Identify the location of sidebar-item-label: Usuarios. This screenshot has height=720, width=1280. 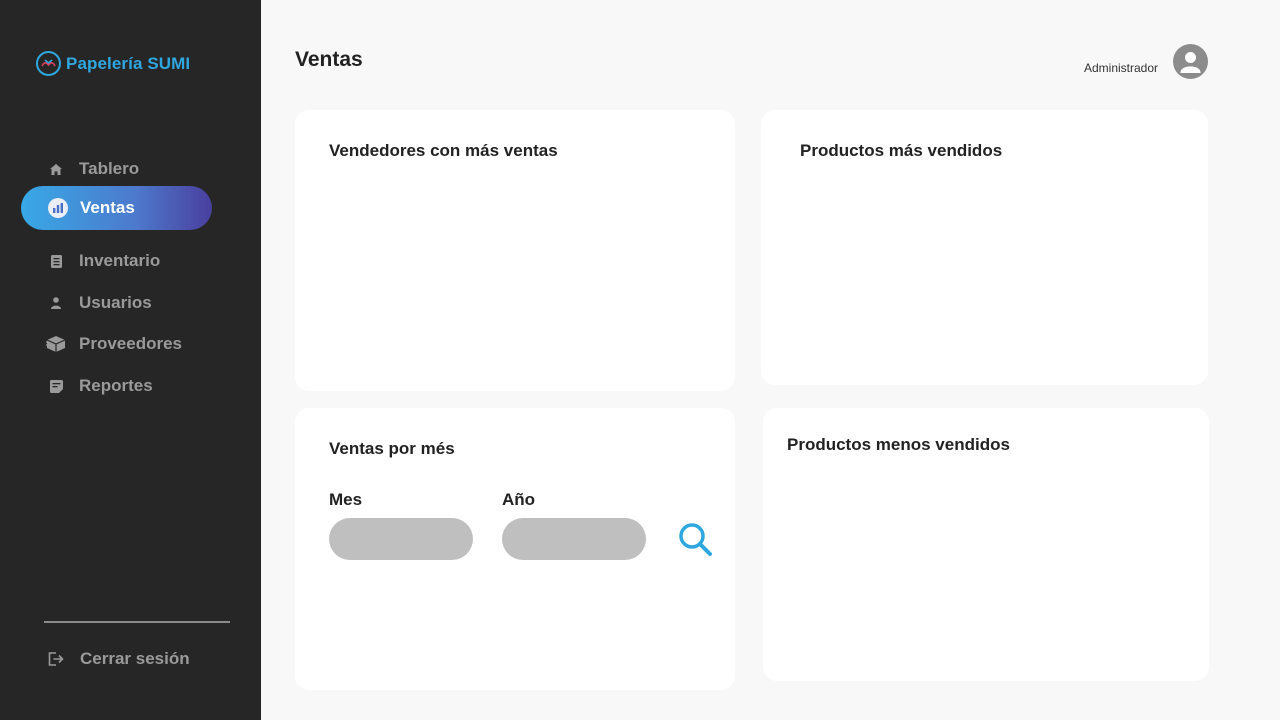
(115, 302).